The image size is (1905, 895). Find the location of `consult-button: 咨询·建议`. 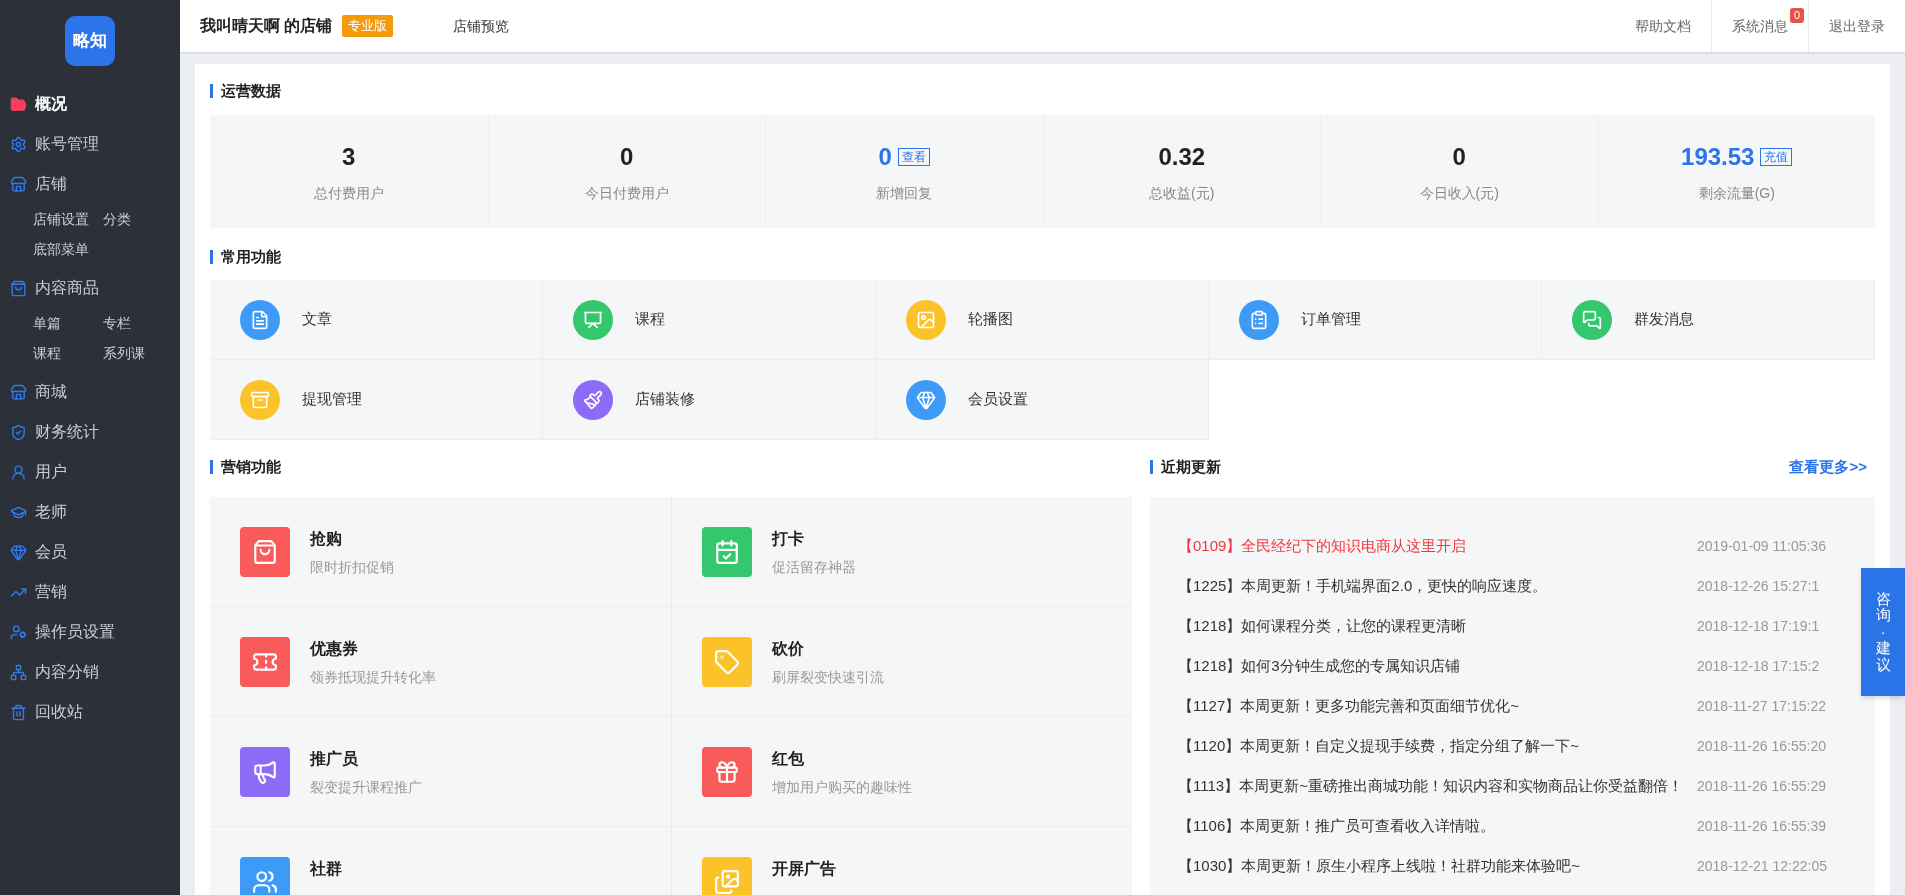

consult-button: 咨询·建议 is located at coordinates (1883, 632).